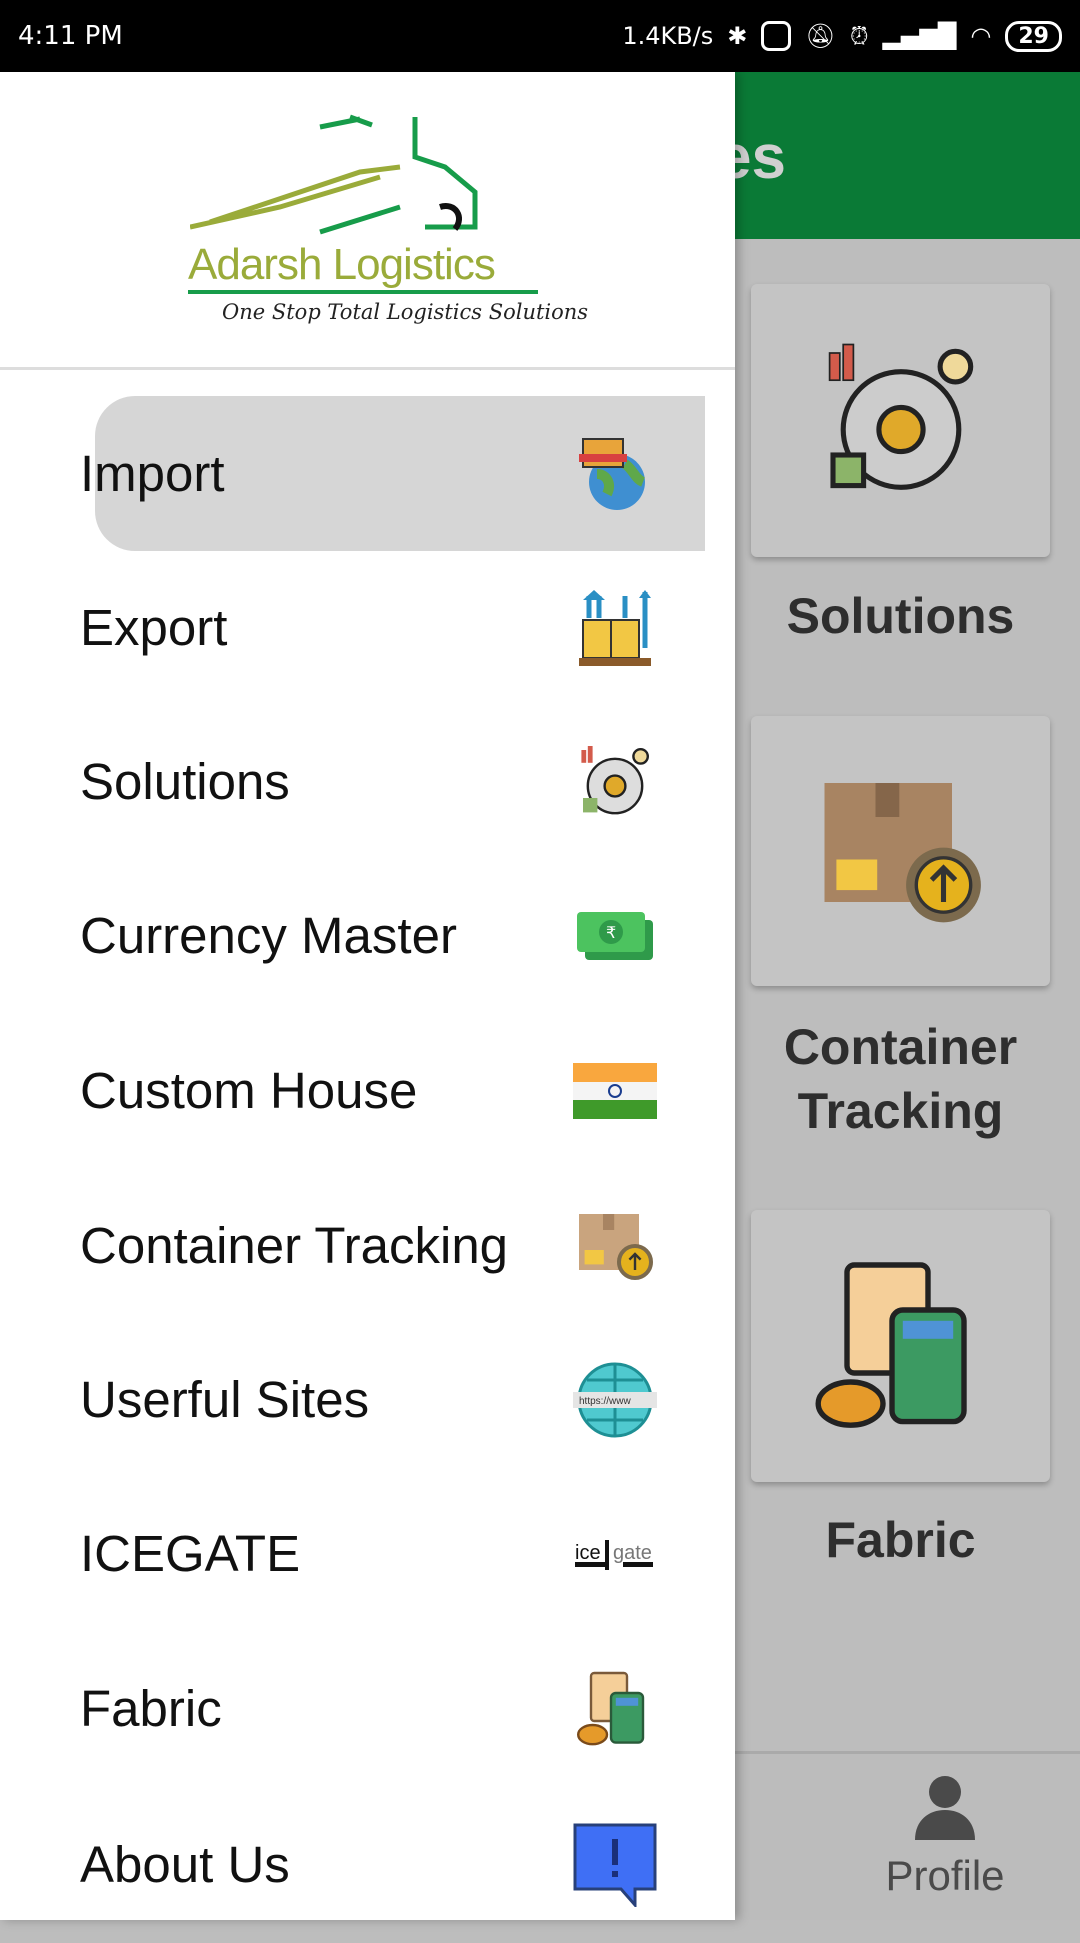  What do you see at coordinates (185, 1864) in the screenshot?
I see `drawer-item-label: About Us` at bounding box center [185, 1864].